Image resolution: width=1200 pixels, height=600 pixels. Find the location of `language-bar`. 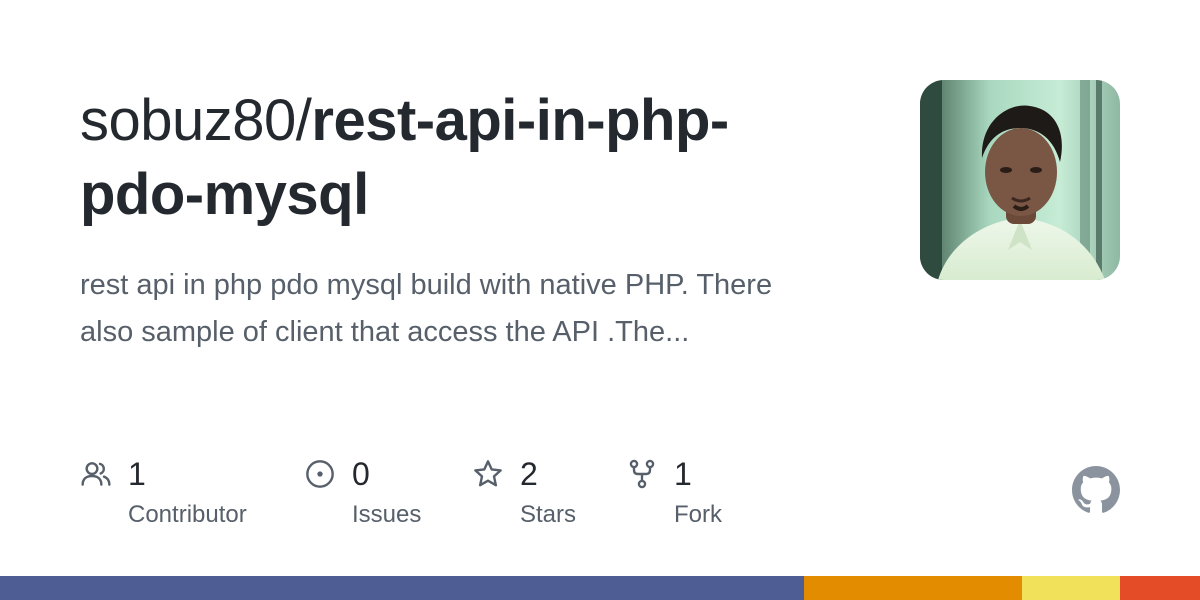

language-bar is located at coordinates (600, 588).